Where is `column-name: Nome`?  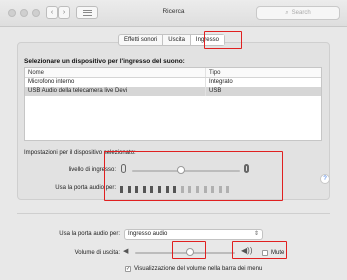 column-name: Nome is located at coordinates (115, 72).